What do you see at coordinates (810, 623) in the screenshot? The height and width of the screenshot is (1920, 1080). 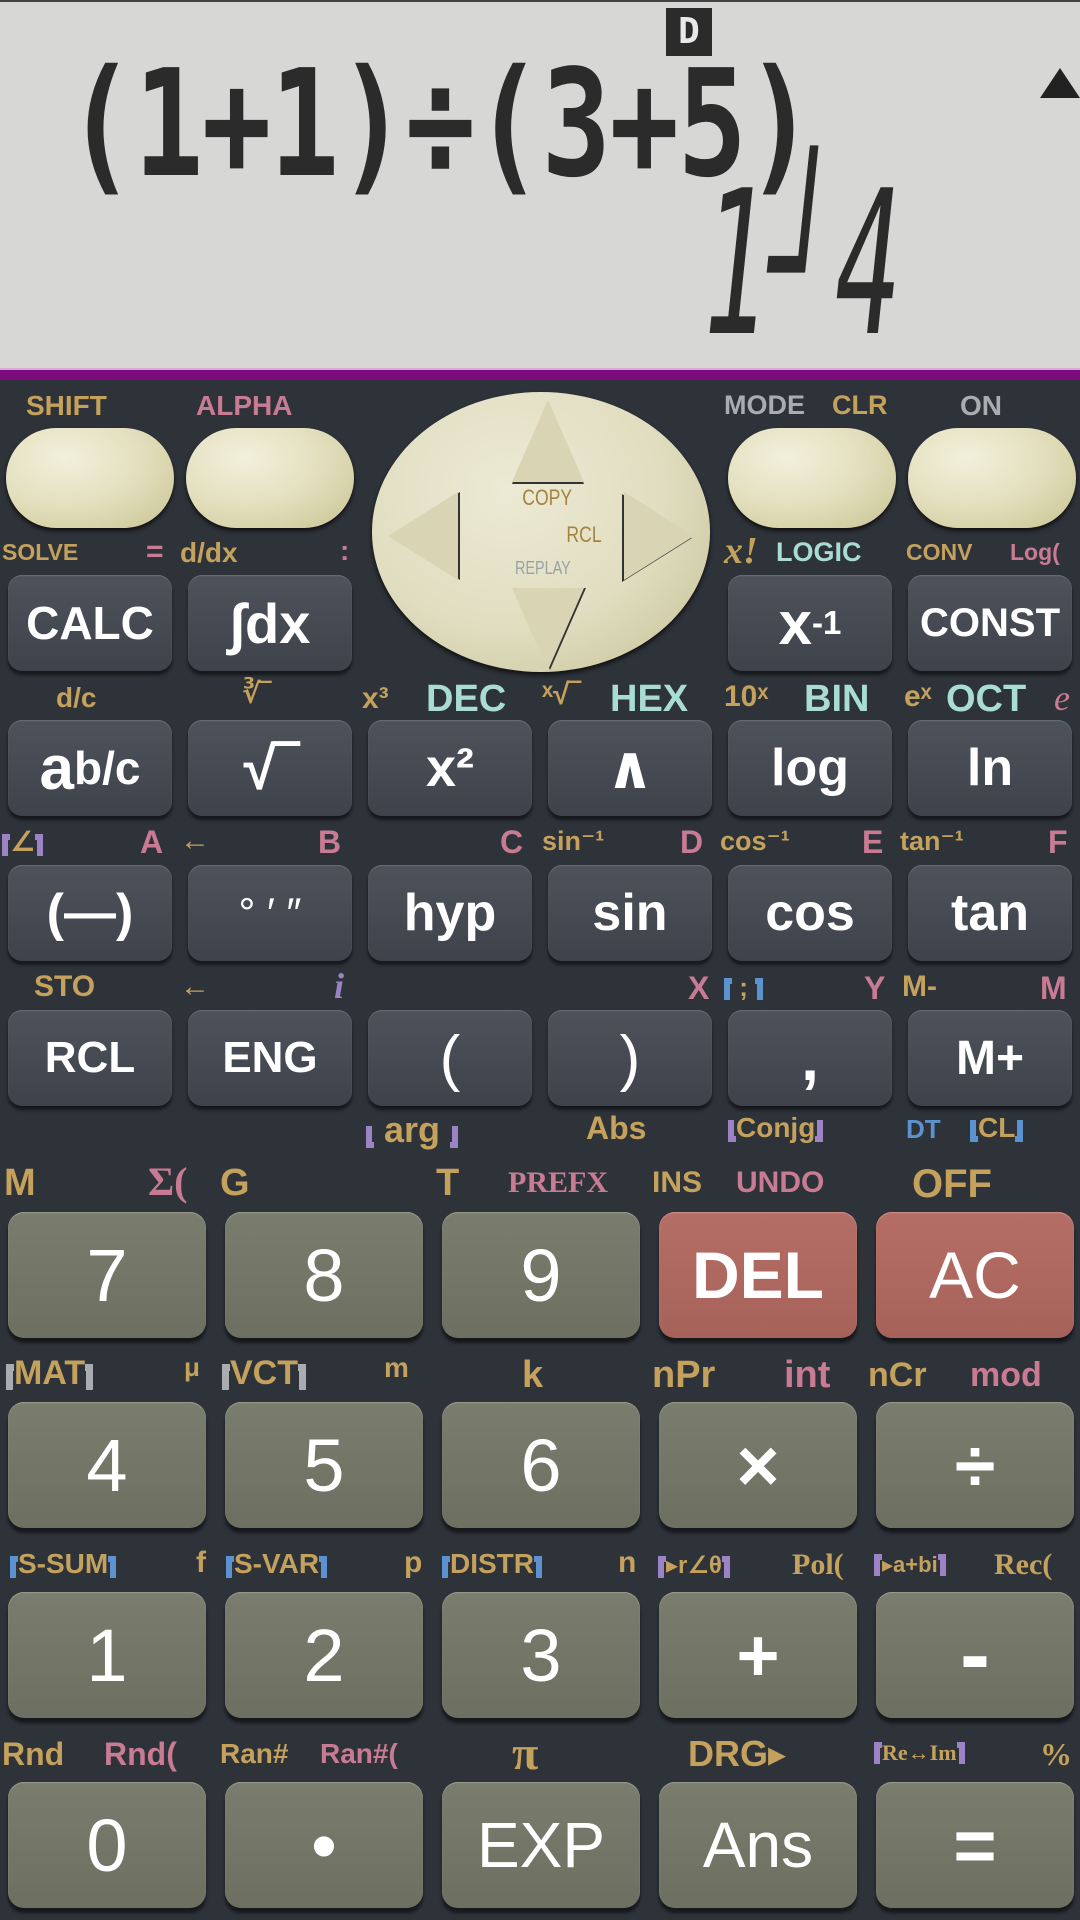 I see `reciprocal-button: x -1` at bounding box center [810, 623].